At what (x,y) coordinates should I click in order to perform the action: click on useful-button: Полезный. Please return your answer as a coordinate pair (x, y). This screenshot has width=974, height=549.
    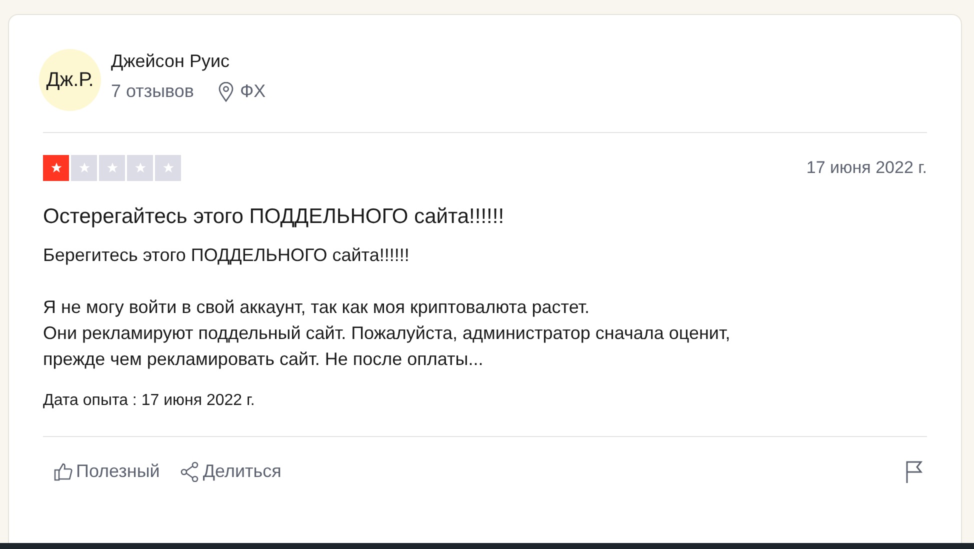
    Looking at the image, I should click on (106, 471).